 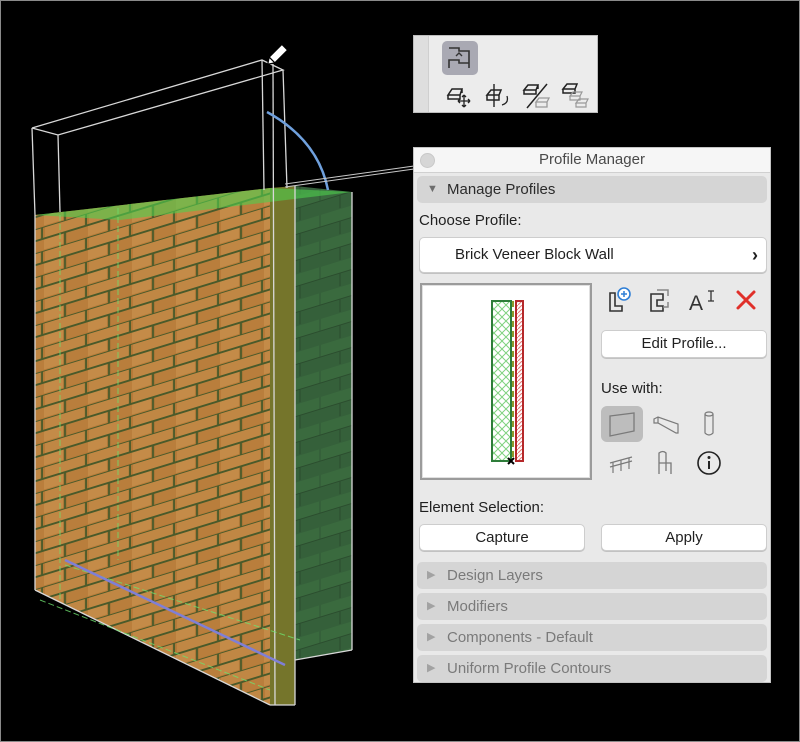 What do you see at coordinates (477, 606) in the screenshot?
I see `section-label: Modifiers` at bounding box center [477, 606].